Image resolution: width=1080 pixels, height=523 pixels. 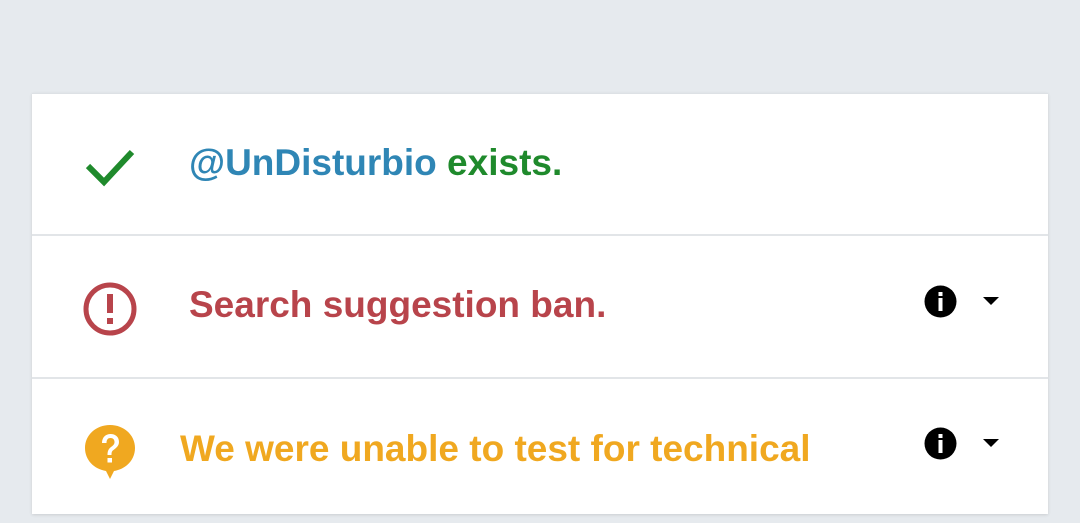 What do you see at coordinates (499, 162) in the screenshot?
I see `result-message: exists.` at bounding box center [499, 162].